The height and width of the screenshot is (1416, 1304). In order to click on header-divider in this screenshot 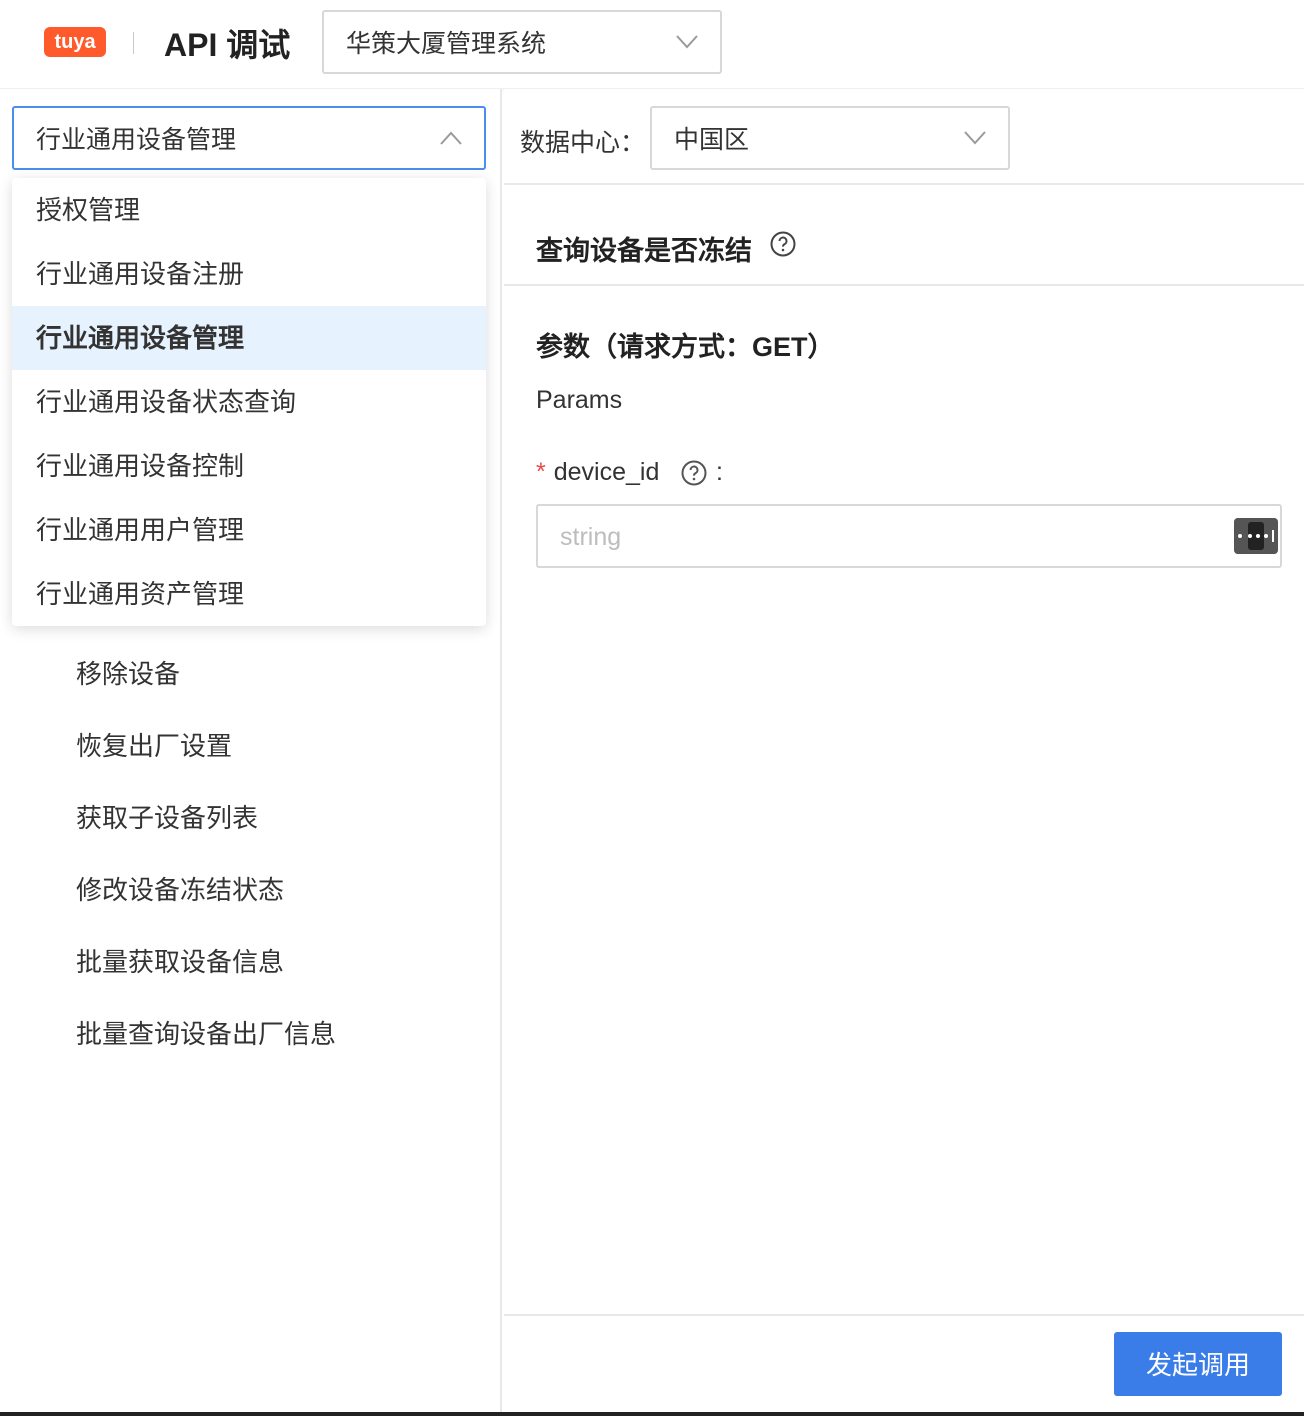, I will do `click(133, 43)`.